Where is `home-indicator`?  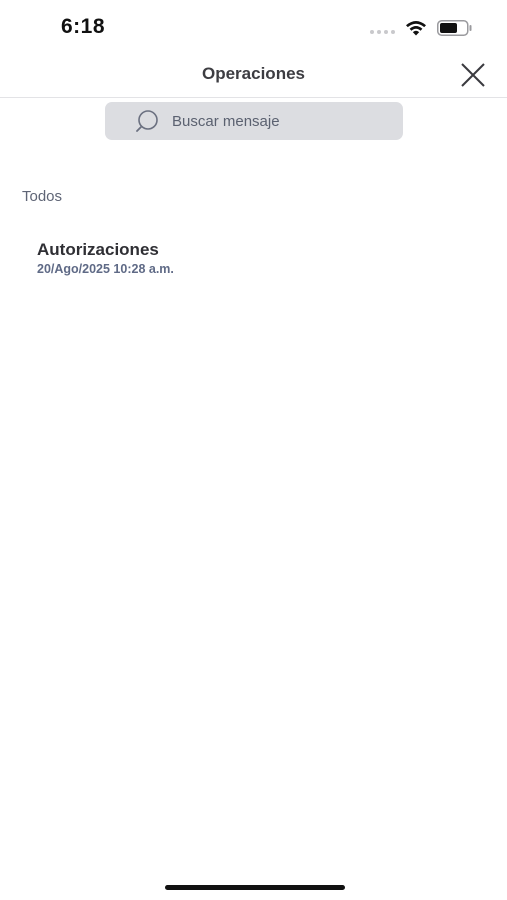
home-indicator is located at coordinates (255, 887).